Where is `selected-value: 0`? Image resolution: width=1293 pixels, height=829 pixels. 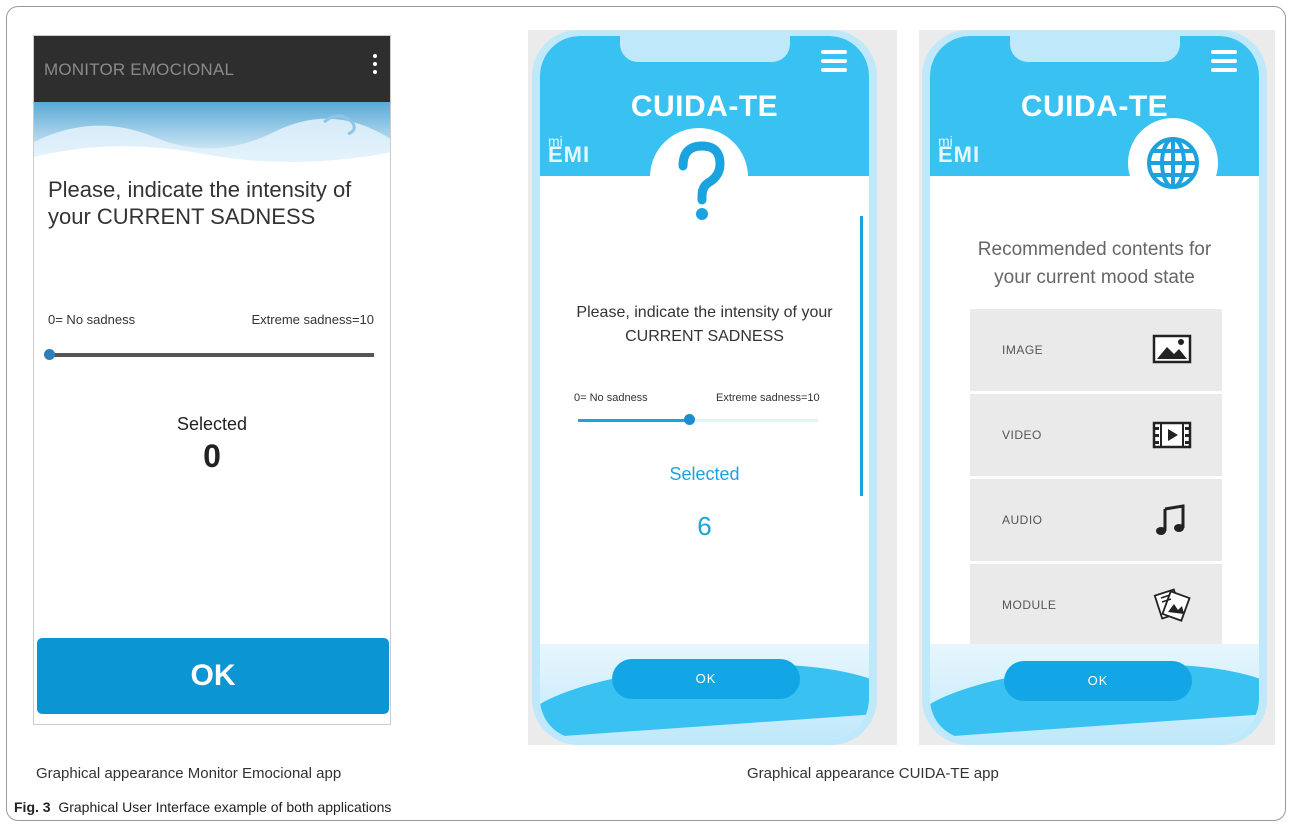 selected-value: 0 is located at coordinates (212, 456).